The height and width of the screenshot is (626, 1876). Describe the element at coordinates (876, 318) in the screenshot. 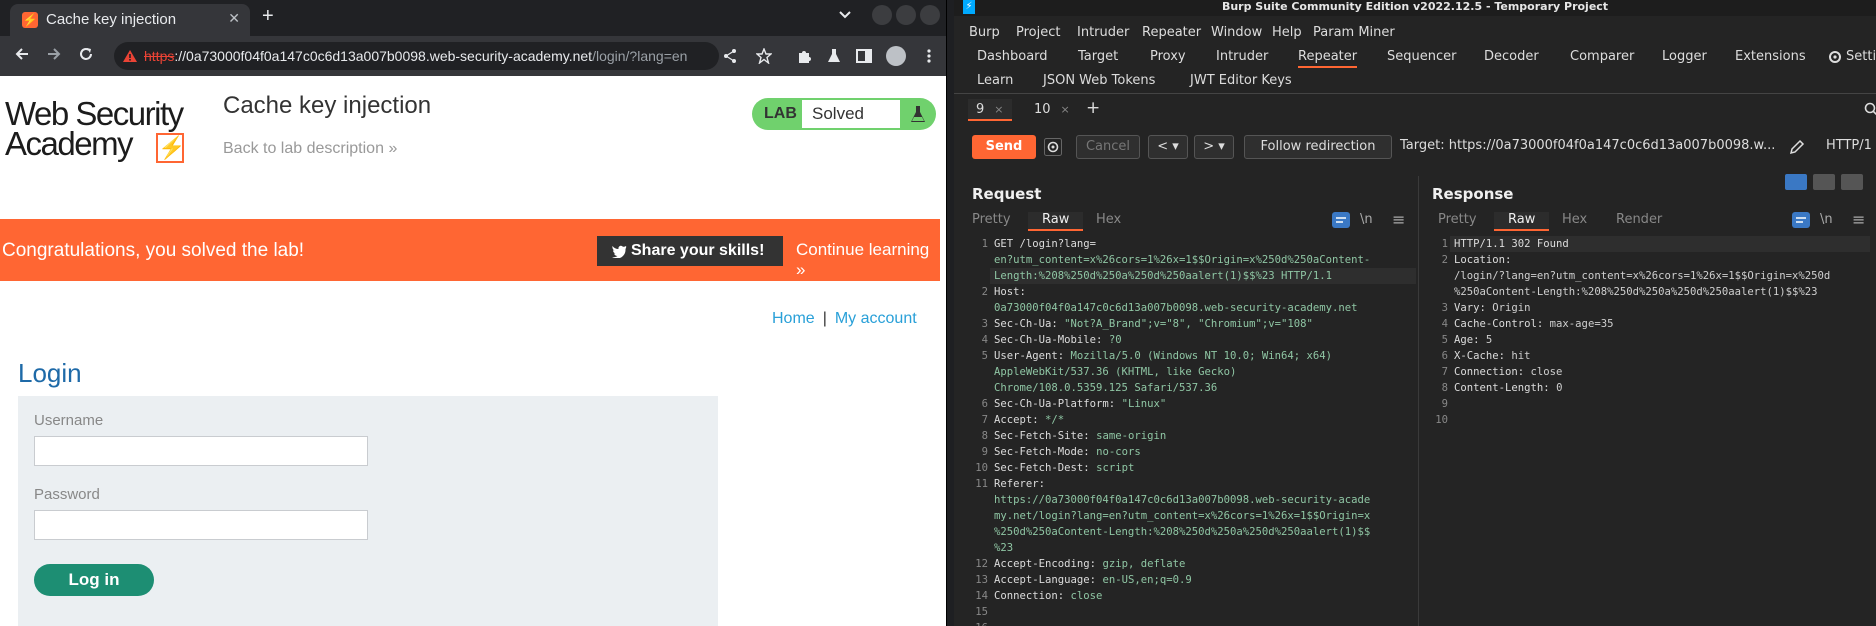

I see `my-account-link: My account` at that location.